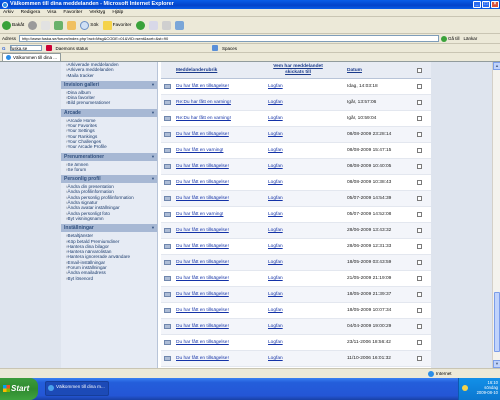 The image size is (500, 400). What do you see at coordinates (179, 25) in the screenshot?
I see `edit-icon` at bounding box center [179, 25].